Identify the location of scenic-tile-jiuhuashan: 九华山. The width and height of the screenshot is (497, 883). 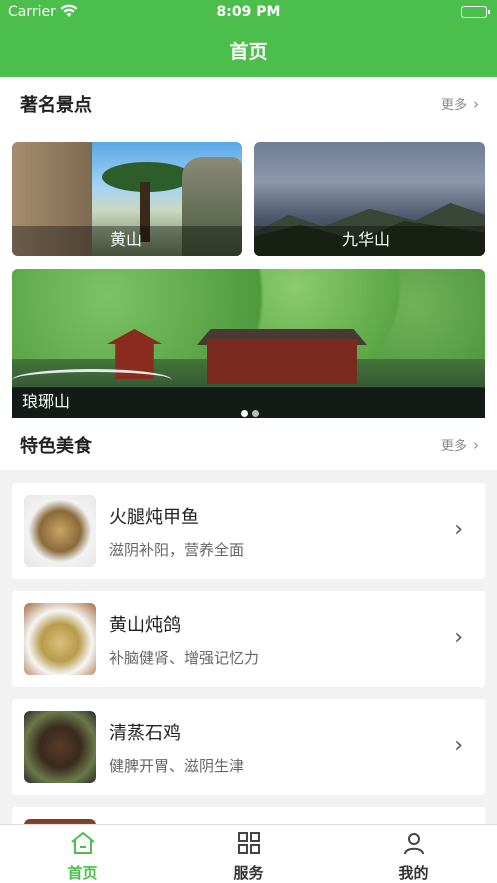
(369, 199).